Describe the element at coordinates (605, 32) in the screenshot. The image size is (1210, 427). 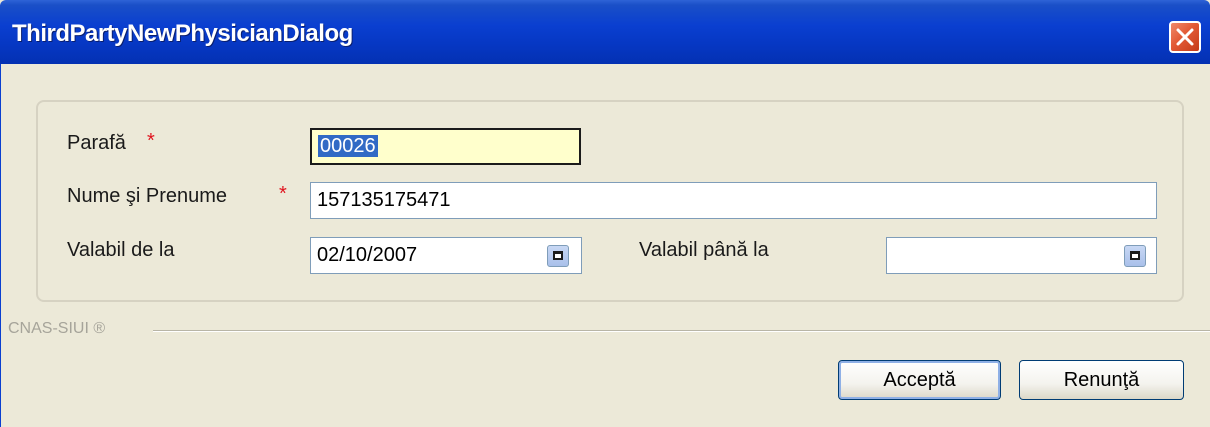
I see `title-bar: ThirdPartyNewPhysicianDialog` at that location.